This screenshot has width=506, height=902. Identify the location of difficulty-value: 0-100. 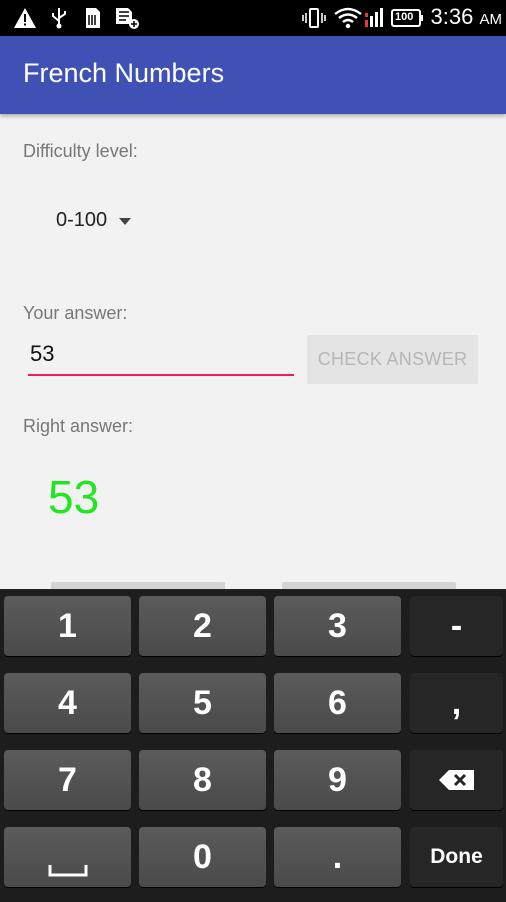
(82, 219).